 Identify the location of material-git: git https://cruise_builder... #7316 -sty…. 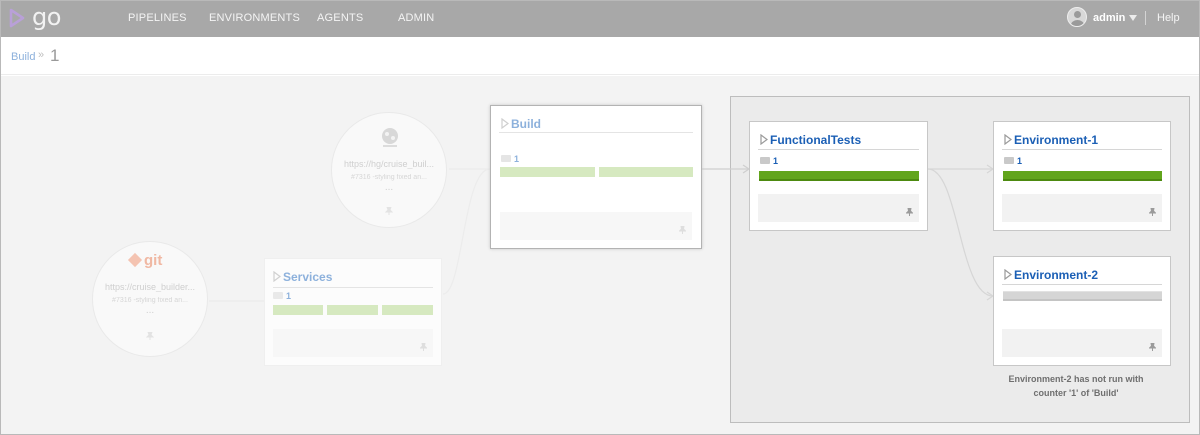
(150, 299).